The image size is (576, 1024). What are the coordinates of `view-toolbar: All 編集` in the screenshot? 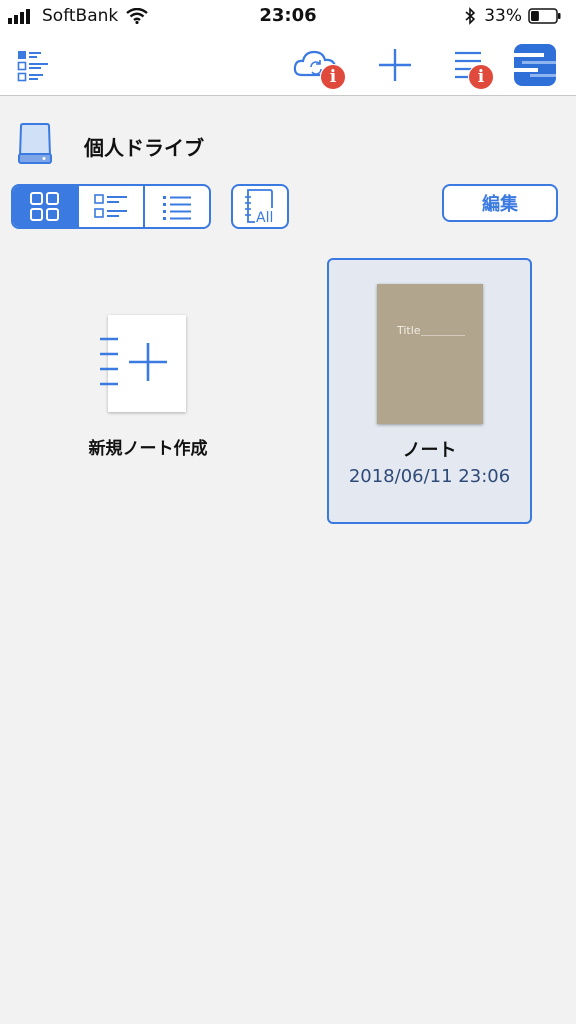 It's located at (288, 207).